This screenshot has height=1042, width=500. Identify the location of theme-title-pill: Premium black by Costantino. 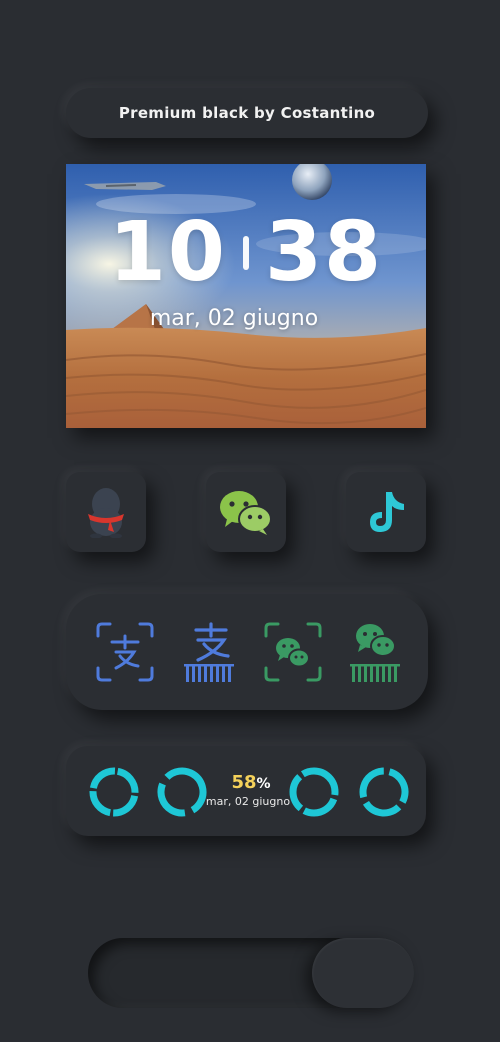
(247, 113).